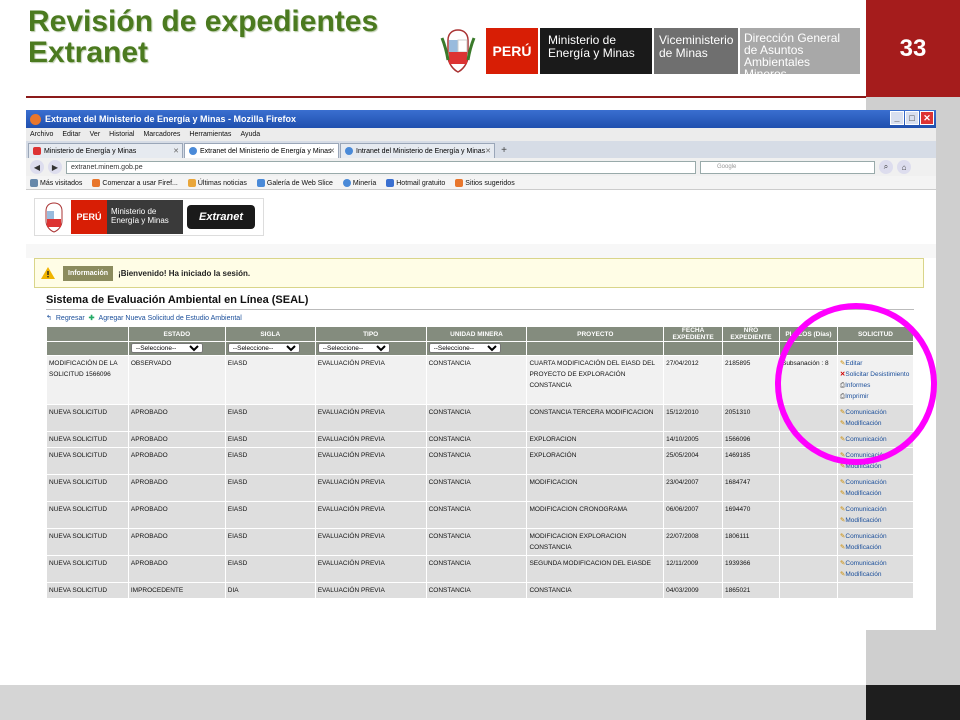 This screenshot has width=960, height=720. I want to click on menu-historial: Historial, so click(121, 134).